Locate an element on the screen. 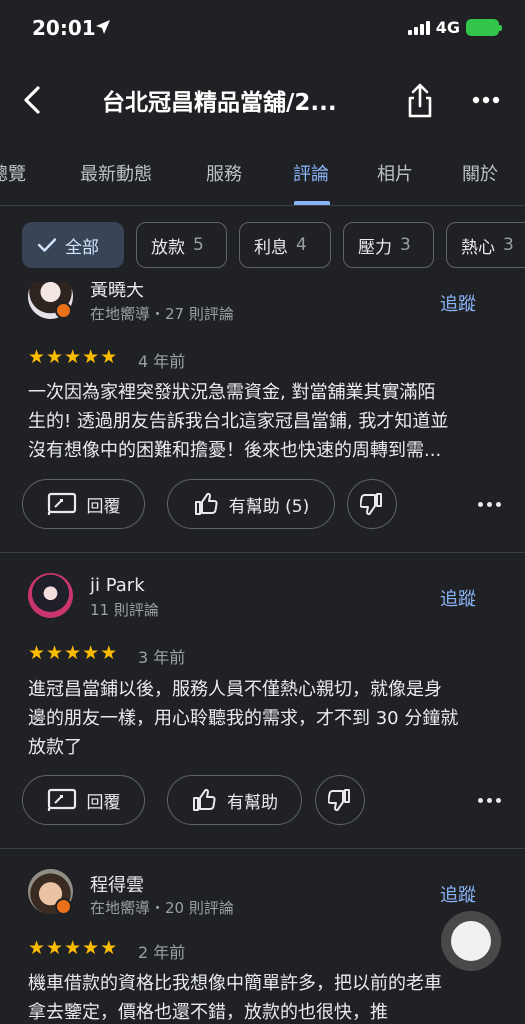 The image size is (525, 1024). back-arrow-icon is located at coordinates (32, 100).